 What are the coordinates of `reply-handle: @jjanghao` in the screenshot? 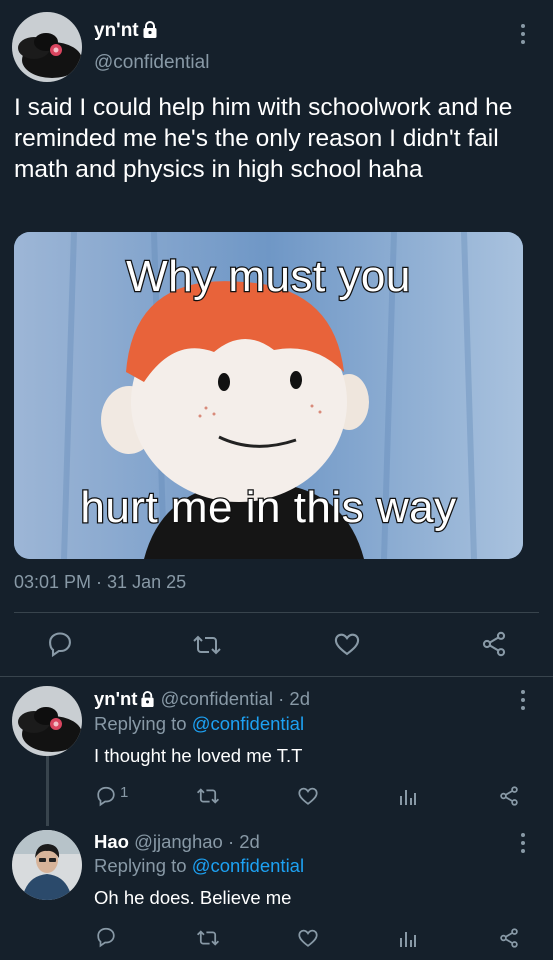 It's located at (178, 841).